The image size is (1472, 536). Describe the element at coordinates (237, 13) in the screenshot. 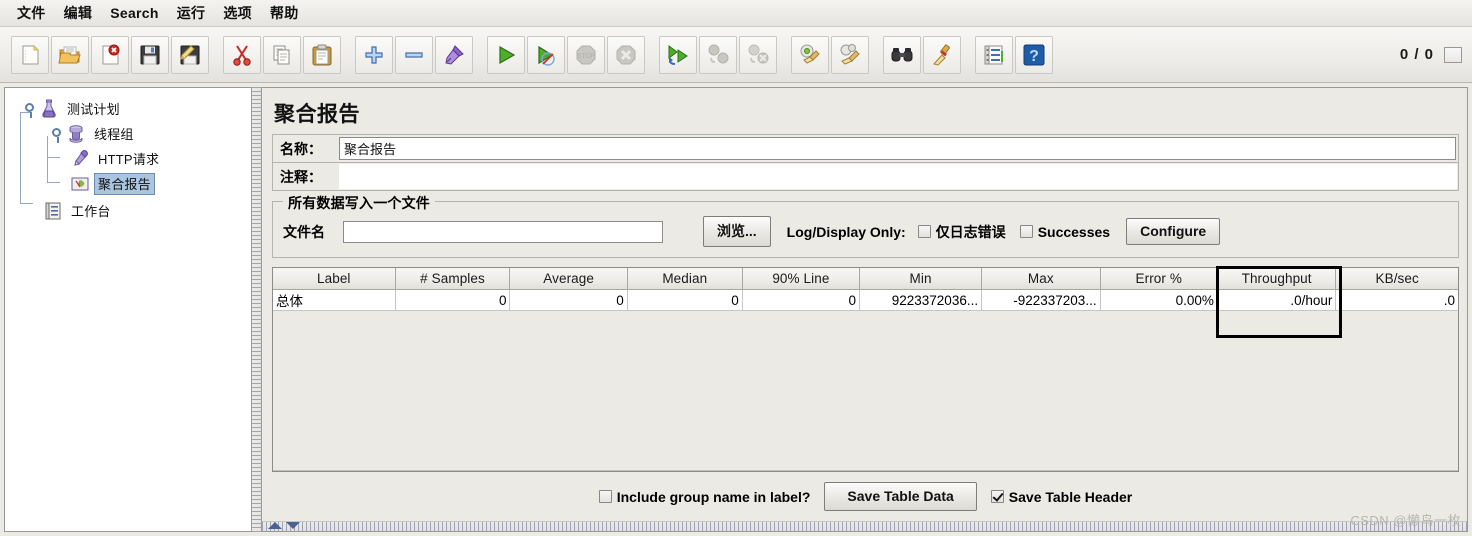

I see `menu-options: 选项` at that location.